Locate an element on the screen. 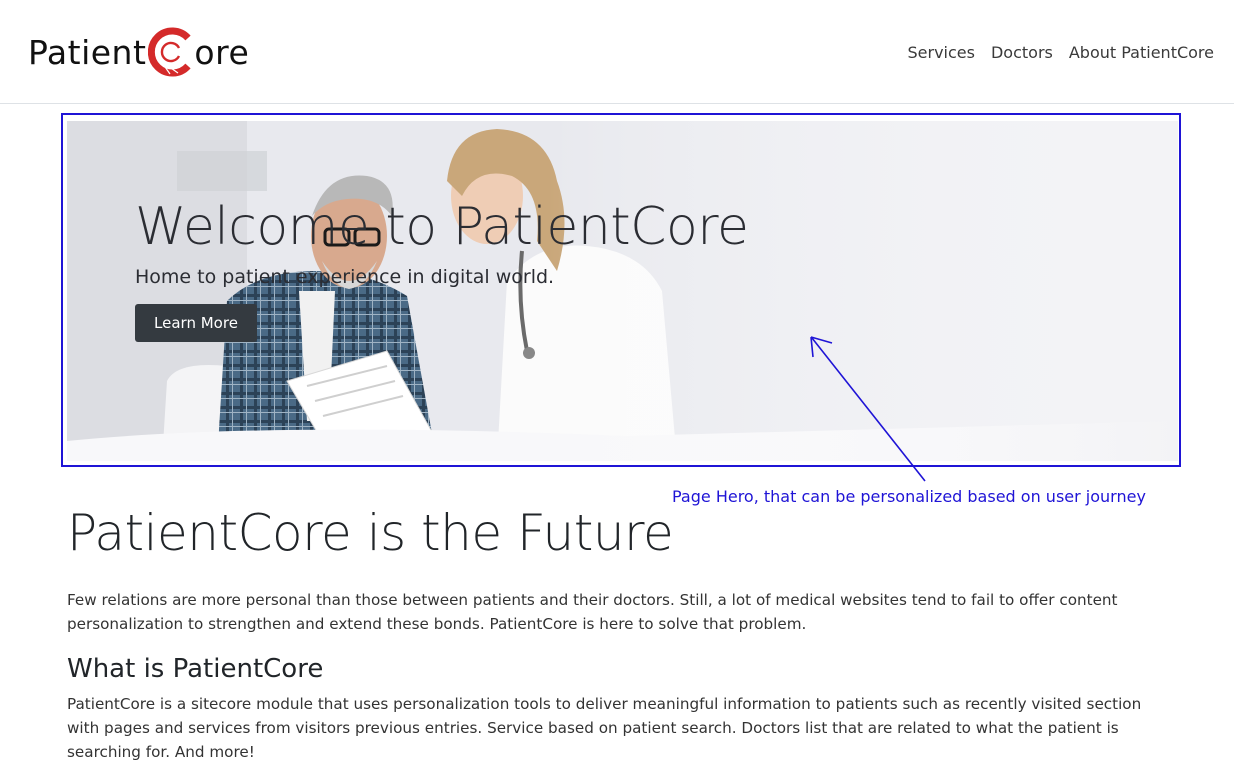  brand-name-prefix: Patient is located at coordinates (87, 52).